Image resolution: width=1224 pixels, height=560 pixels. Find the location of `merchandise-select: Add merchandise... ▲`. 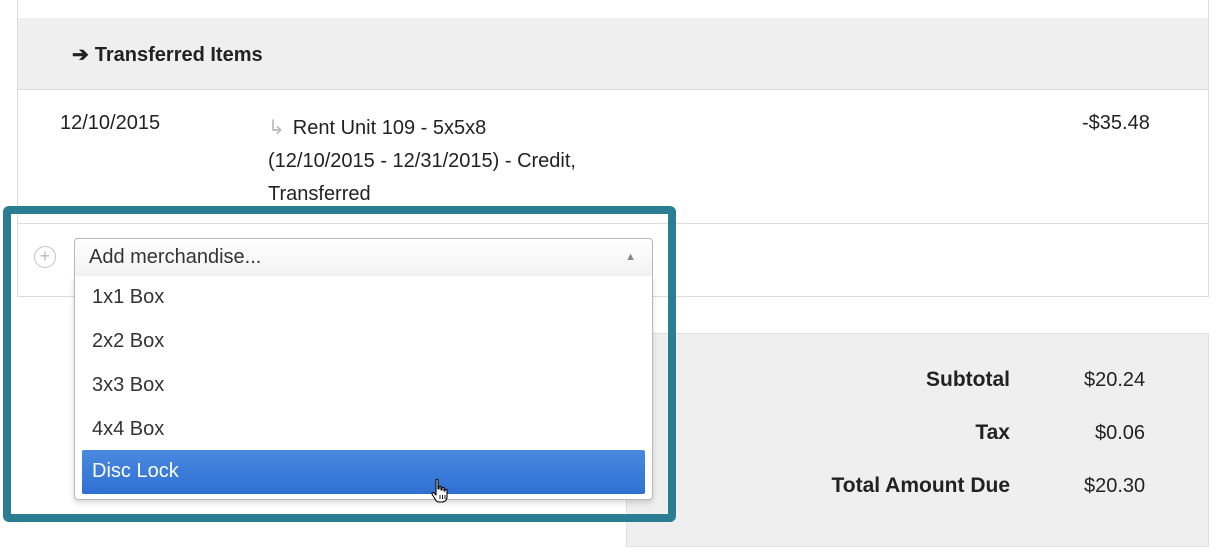

merchandise-select: Add merchandise... ▲ is located at coordinates (363, 257).